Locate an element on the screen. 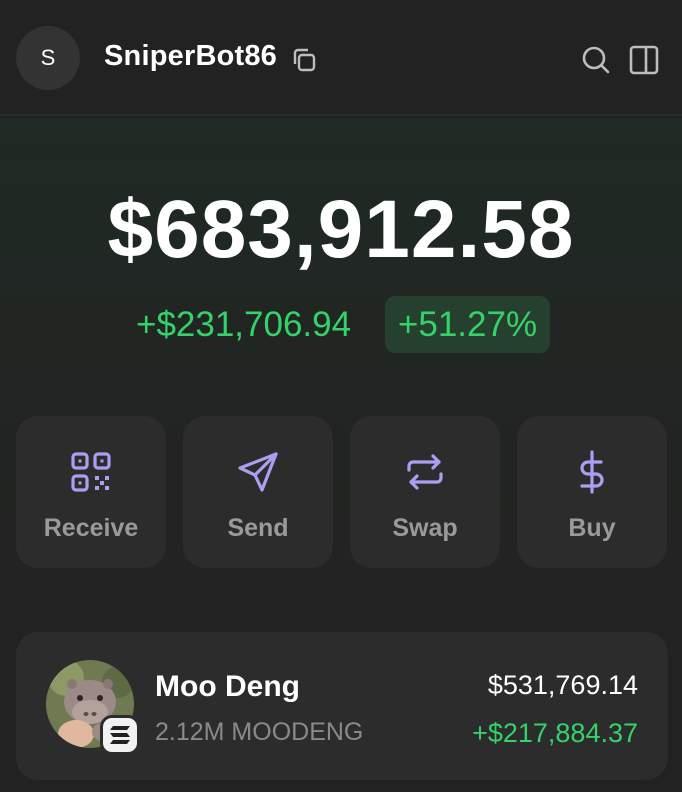  qr-code-icon is located at coordinates (91, 472).